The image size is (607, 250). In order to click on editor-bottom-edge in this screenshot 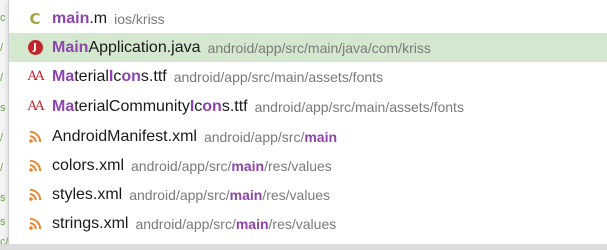, I will do `click(303, 247)`.